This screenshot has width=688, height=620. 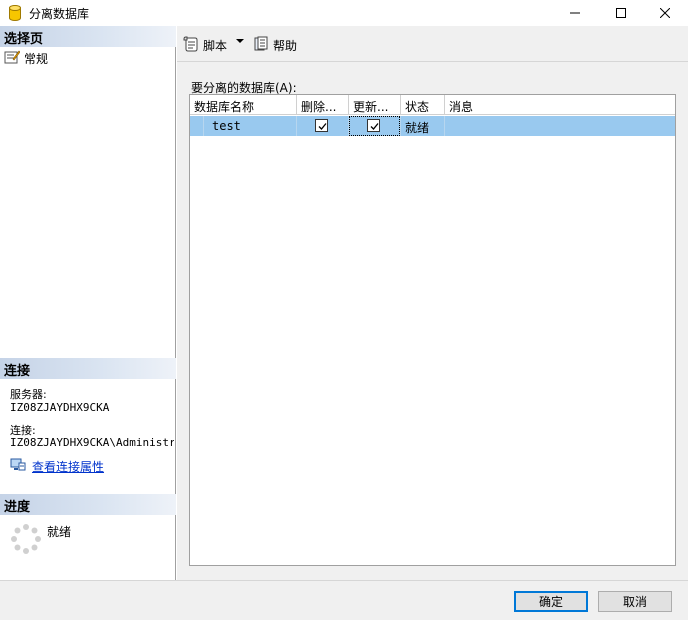 What do you see at coordinates (250, 126) in the screenshot?
I see `database-name-cell: test` at bounding box center [250, 126].